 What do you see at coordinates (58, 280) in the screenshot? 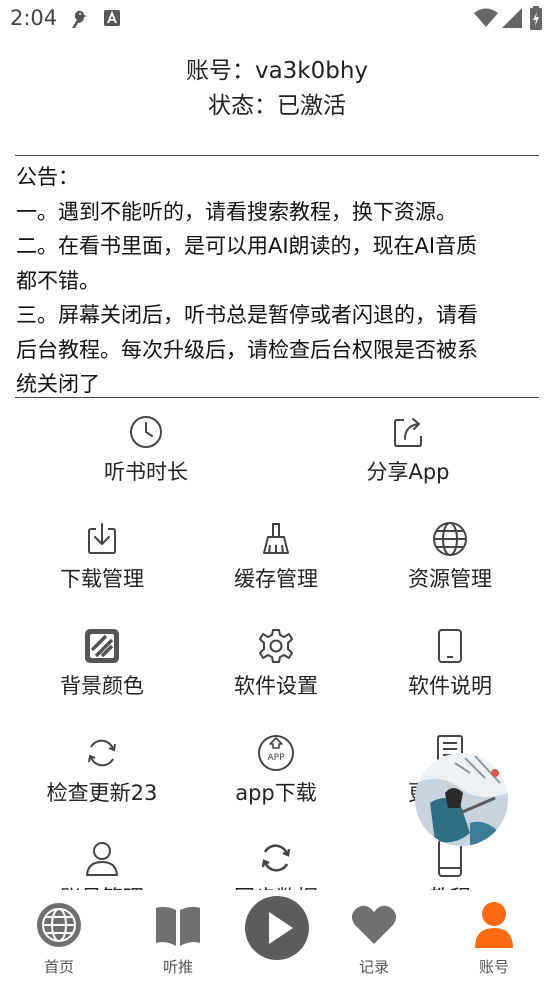
I see `notice-line: 都不错。` at bounding box center [58, 280].